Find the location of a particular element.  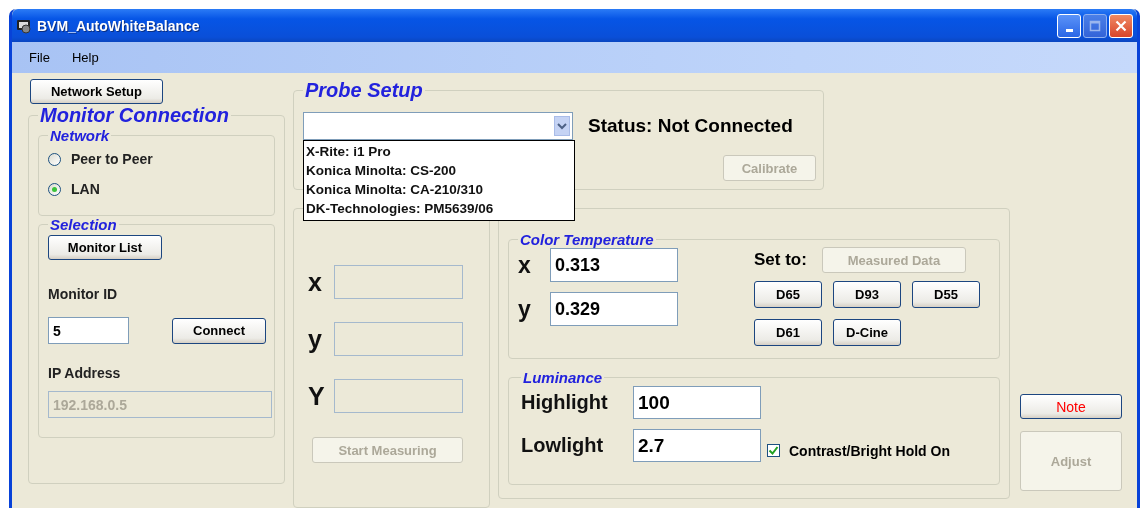

network-setup-button: Network Setup is located at coordinates (96, 91).